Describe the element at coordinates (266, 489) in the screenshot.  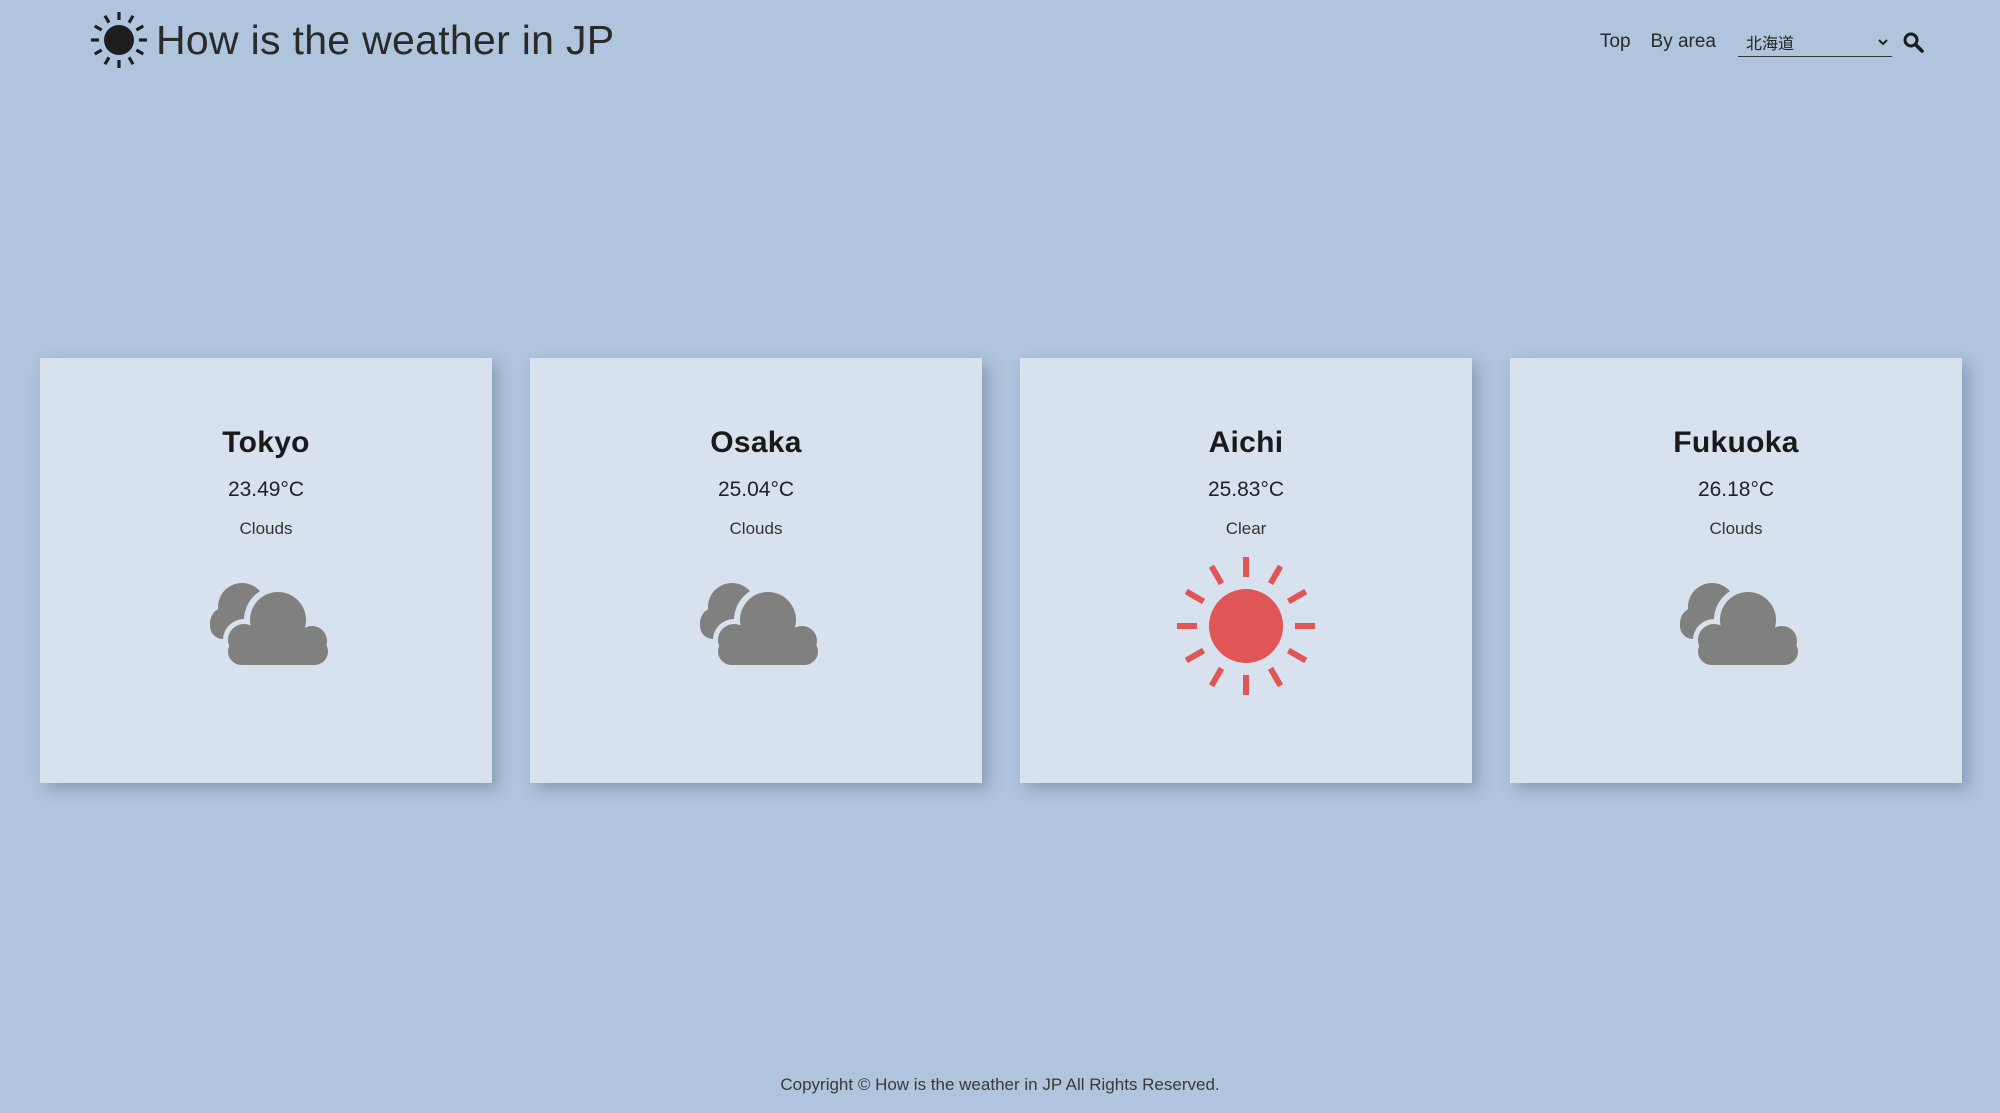
I see `card-temperature: 23.49°C` at that location.